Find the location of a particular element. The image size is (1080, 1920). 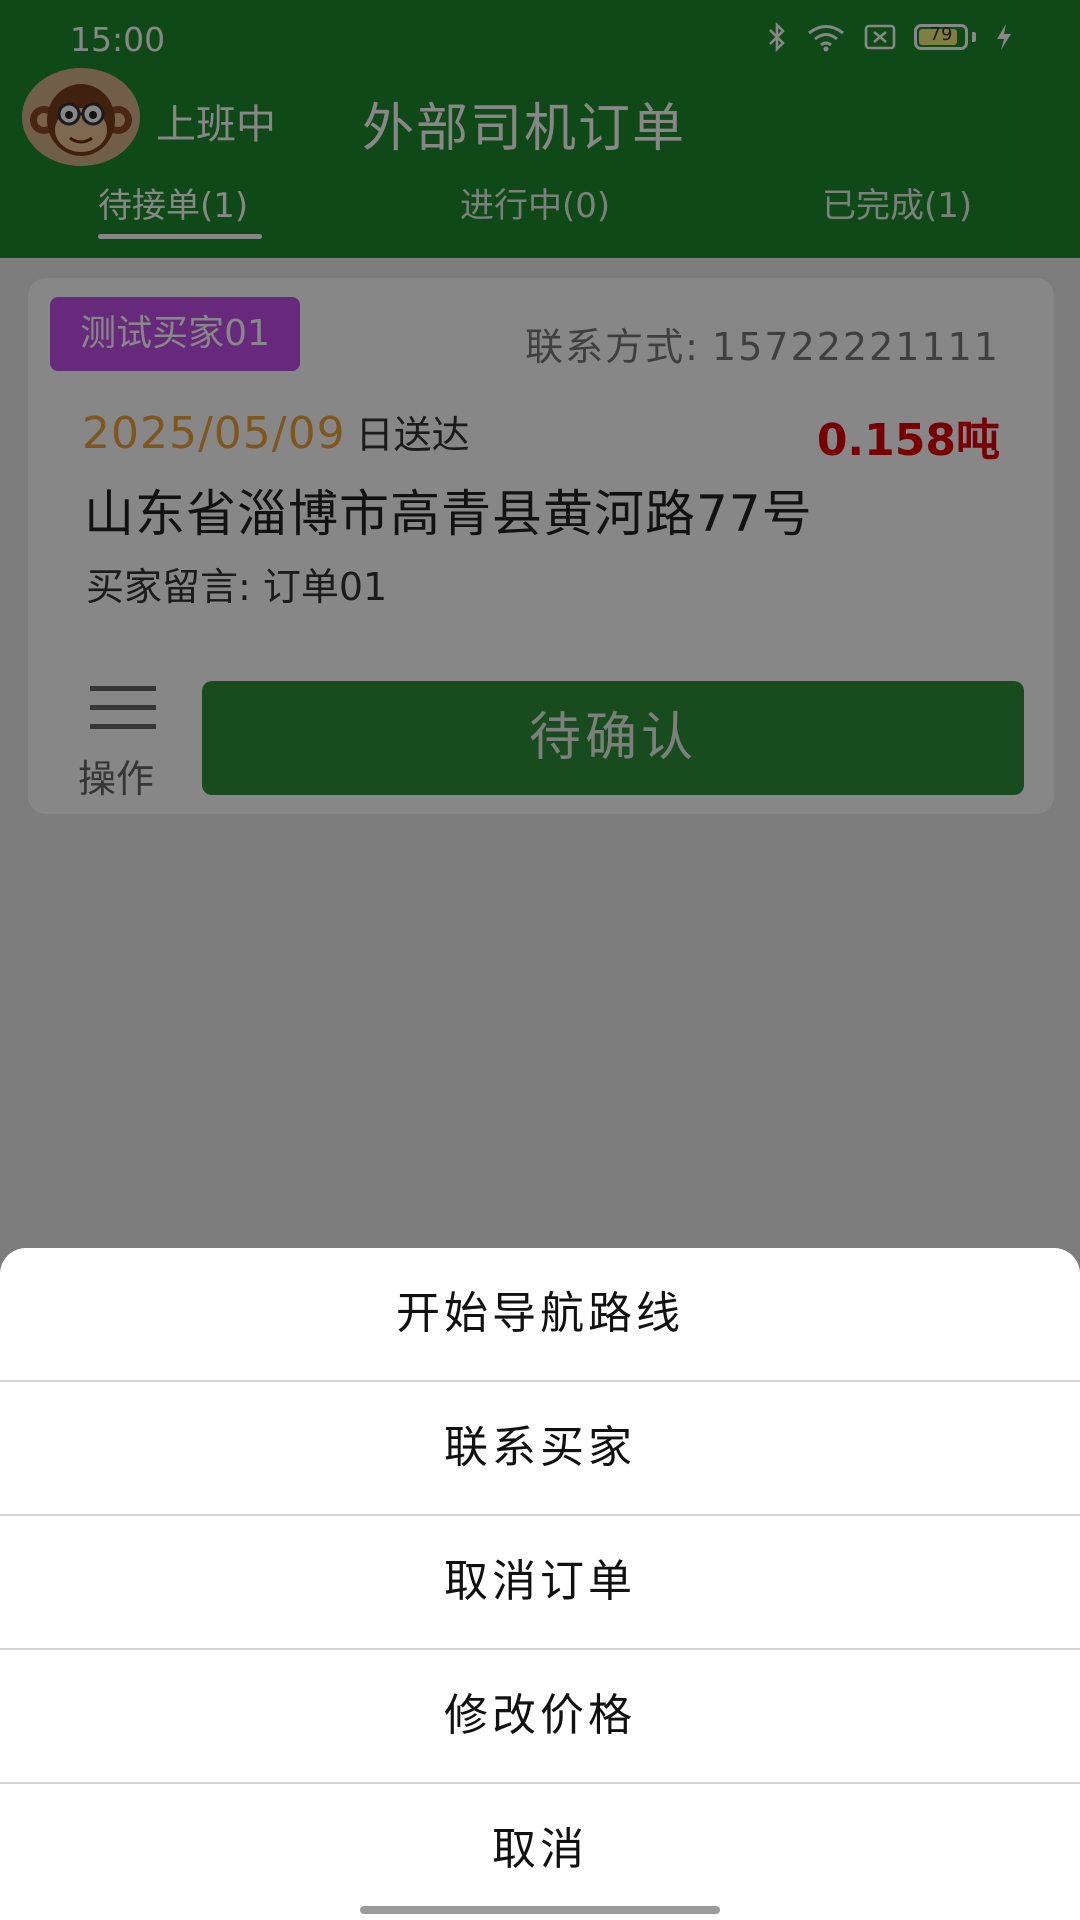

home-indicator is located at coordinates (540, 1910).